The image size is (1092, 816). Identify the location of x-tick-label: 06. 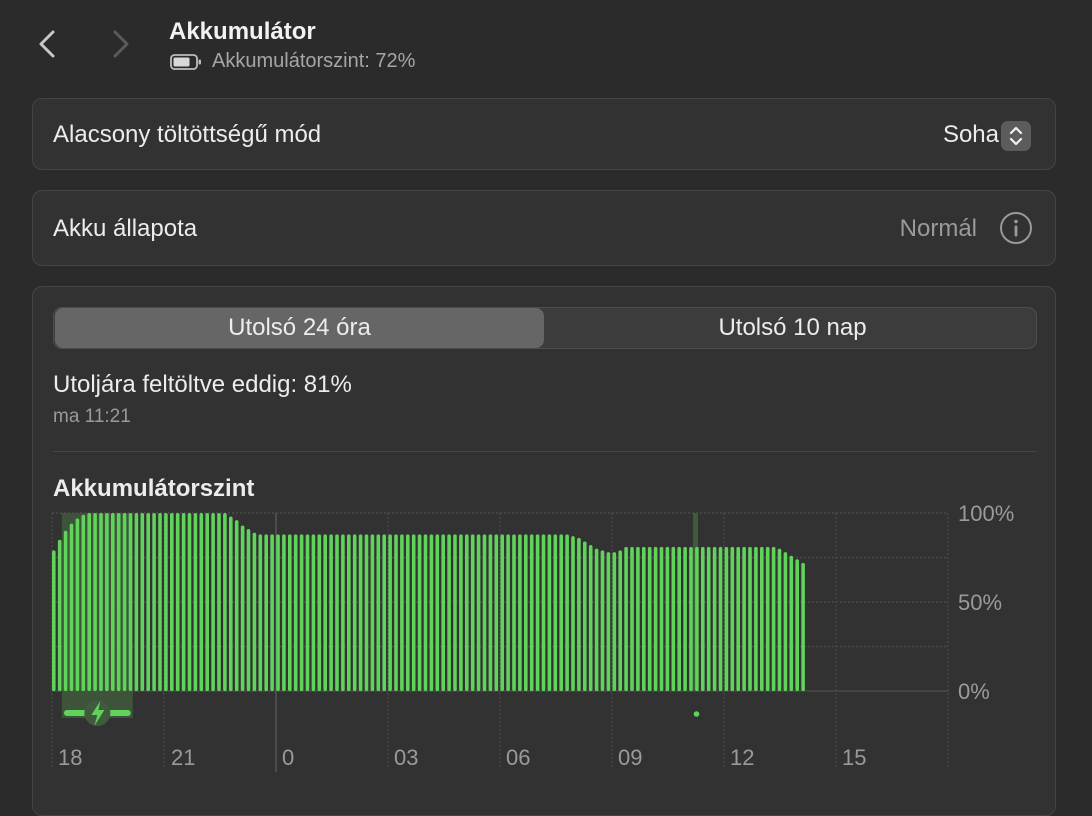
(518, 757).